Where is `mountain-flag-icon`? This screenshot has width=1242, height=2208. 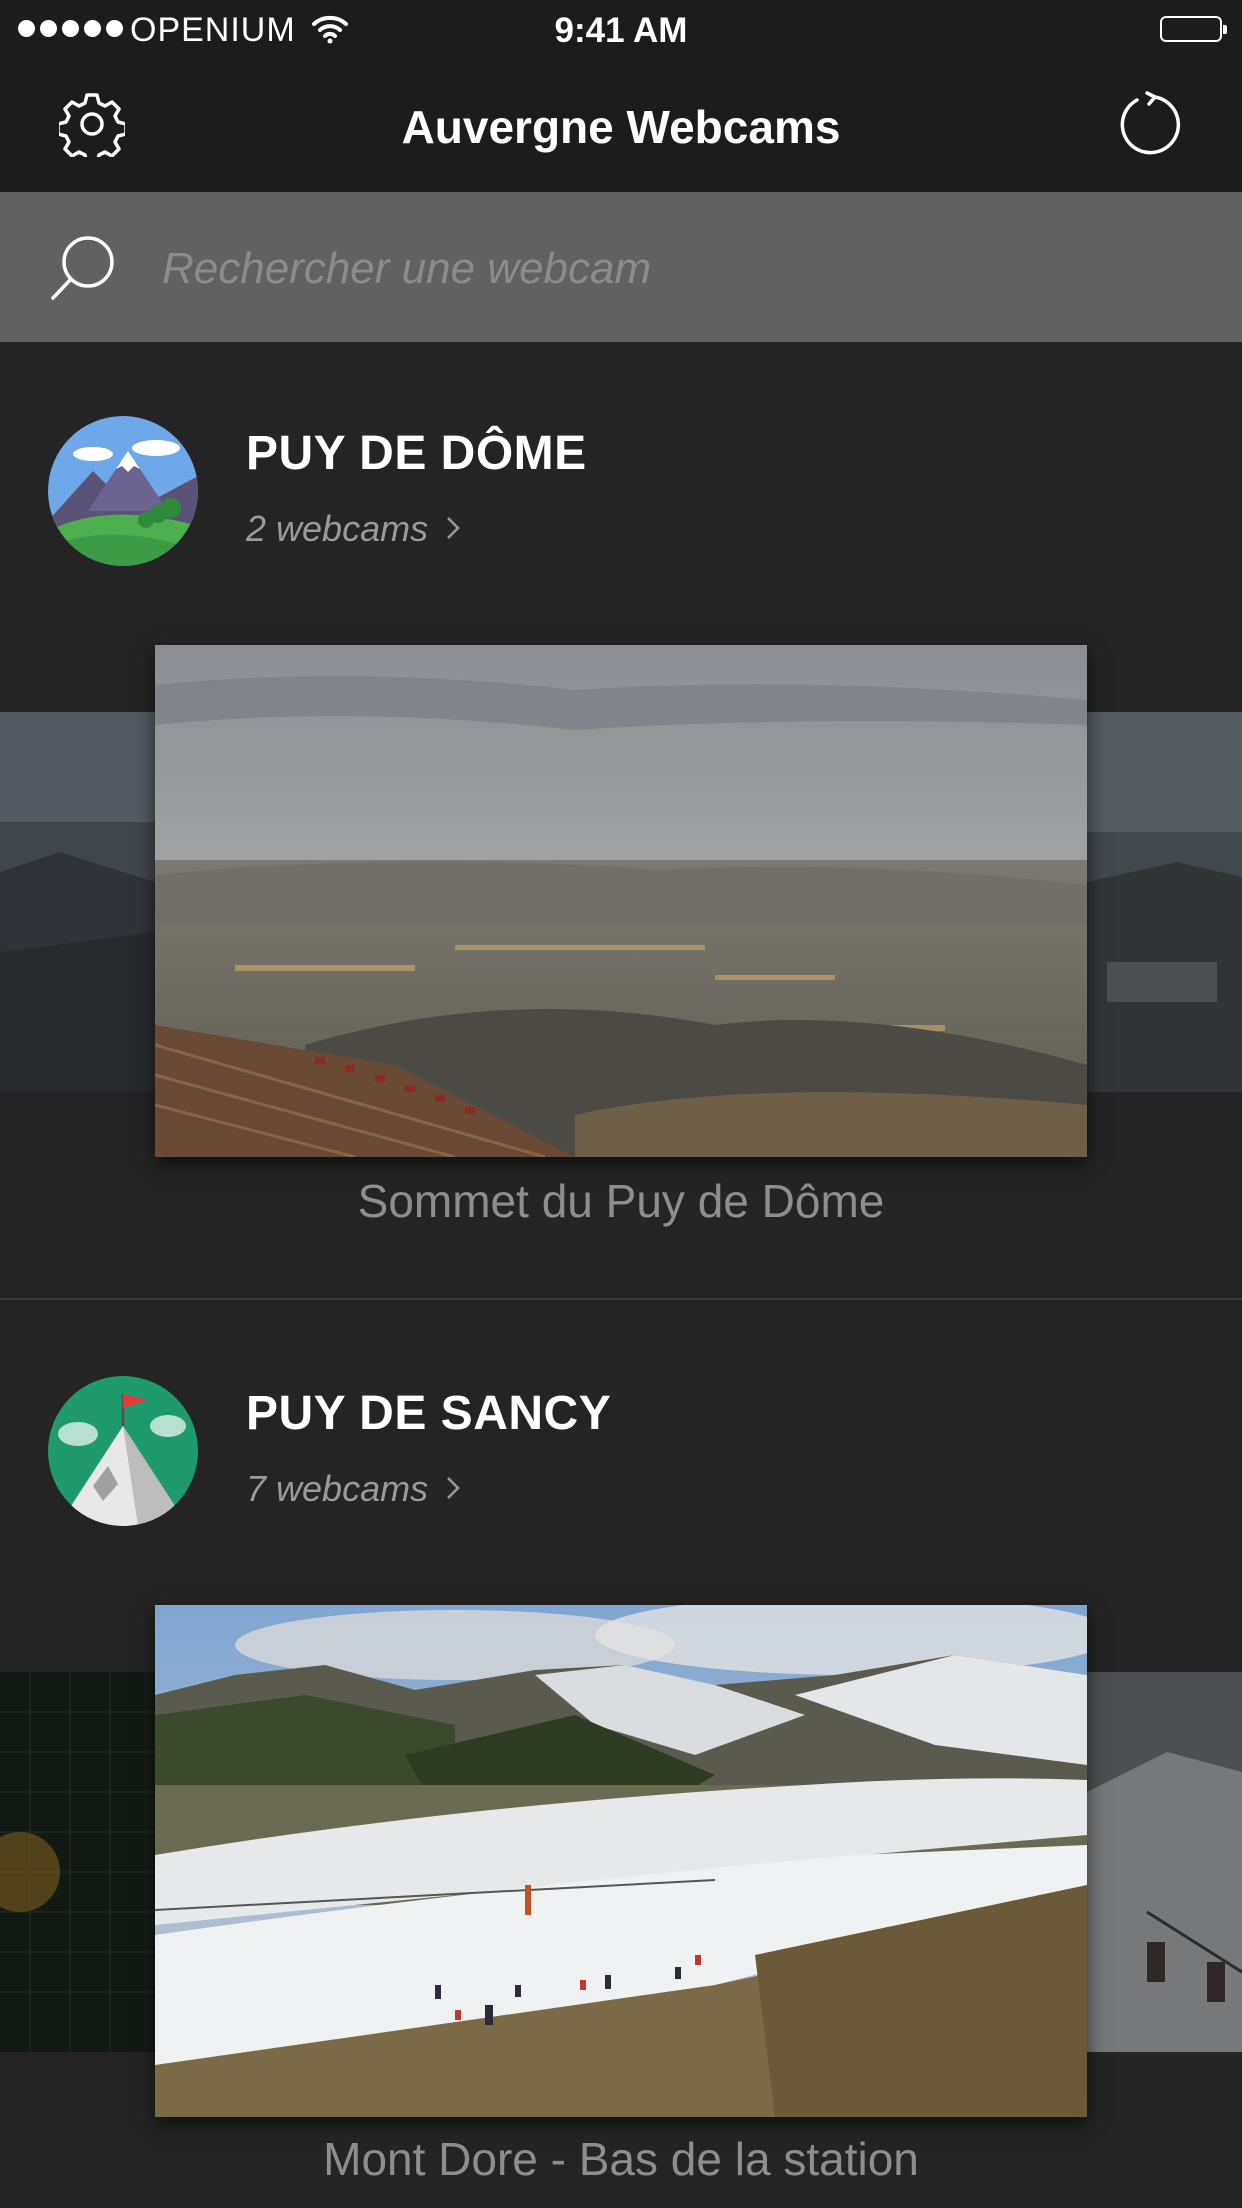 mountain-flag-icon is located at coordinates (123, 1451).